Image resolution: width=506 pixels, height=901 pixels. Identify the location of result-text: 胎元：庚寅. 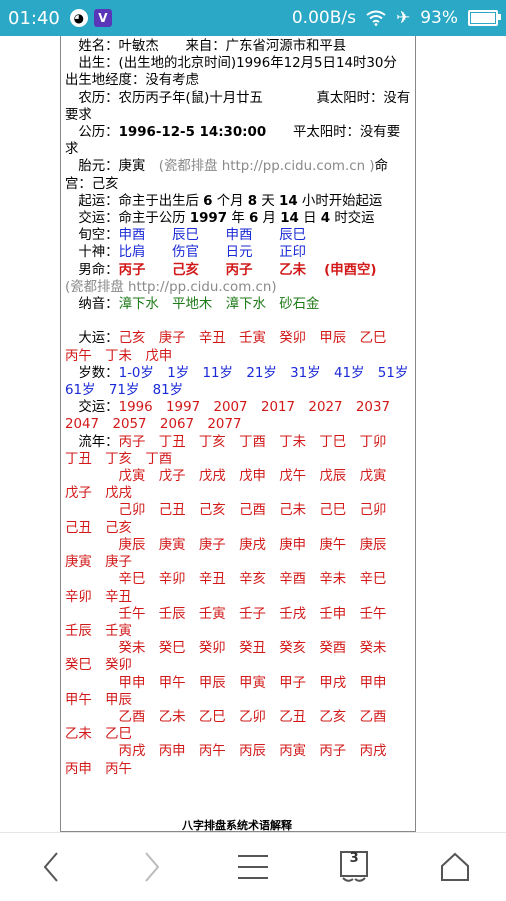
(112, 167).